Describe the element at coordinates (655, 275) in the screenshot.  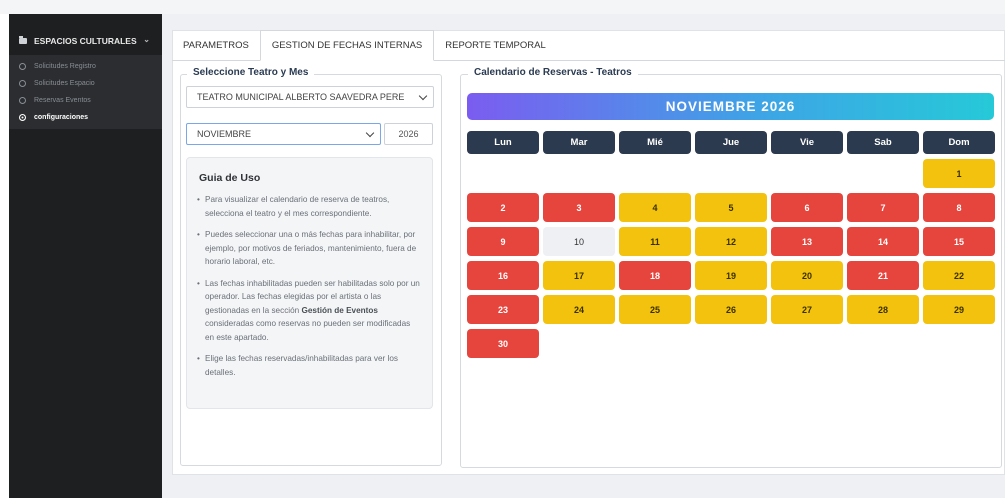
I see `calendar-day-red: 18` at that location.